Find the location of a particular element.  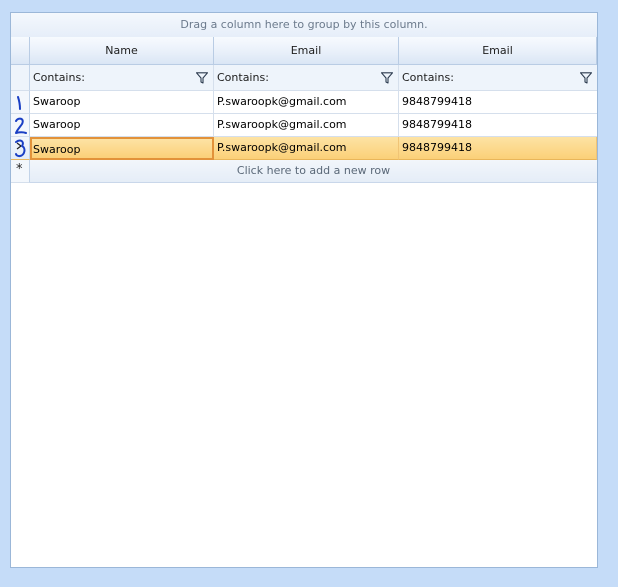

filter-cell-email: Contains: is located at coordinates (306, 78).